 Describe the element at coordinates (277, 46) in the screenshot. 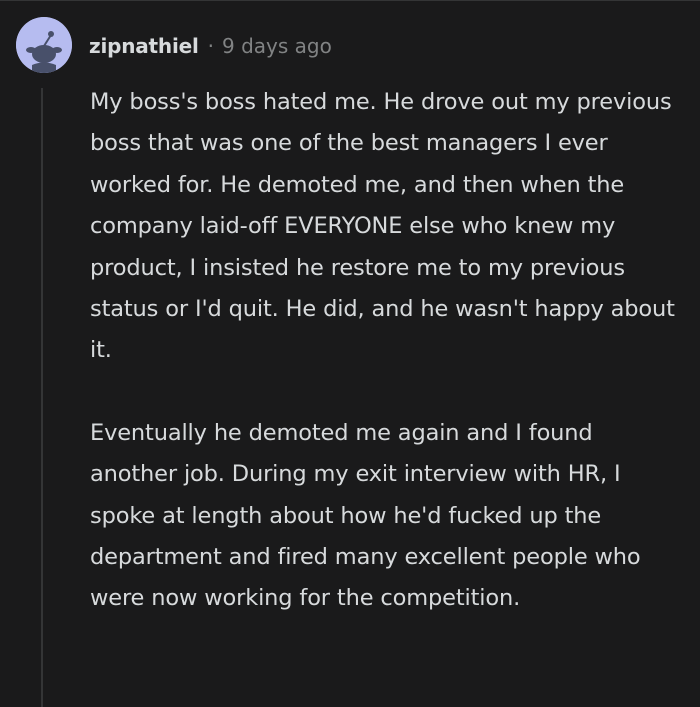

I see `comment-timestamp: 9 days ago` at that location.